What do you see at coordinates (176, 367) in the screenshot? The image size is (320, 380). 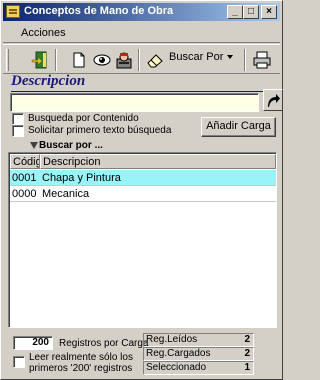 I see `seleccionado-label: Seleccionado` at bounding box center [176, 367].